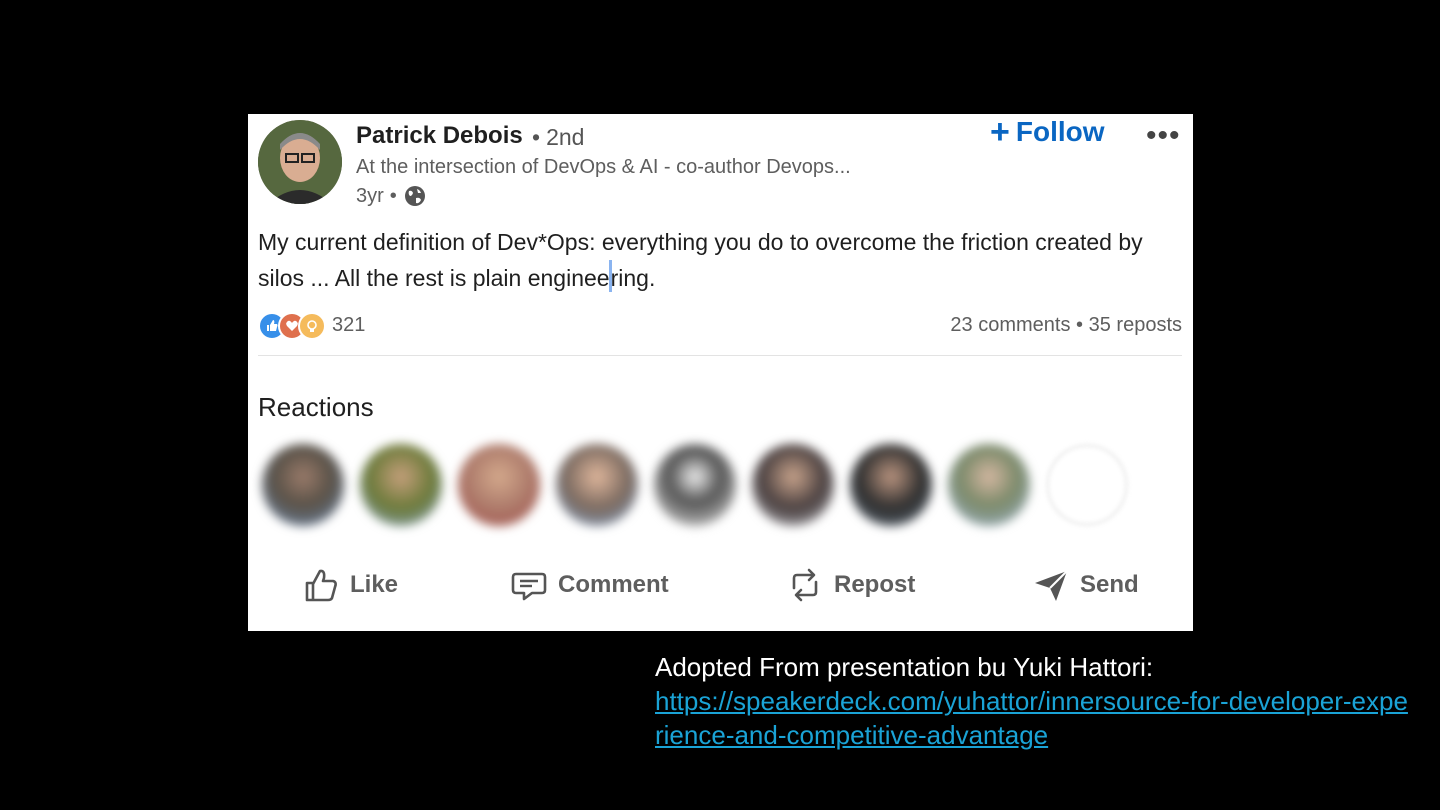  Describe the element at coordinates (1010, 325) in the screenshot. I see `comments-count: 23 comments` at that location.